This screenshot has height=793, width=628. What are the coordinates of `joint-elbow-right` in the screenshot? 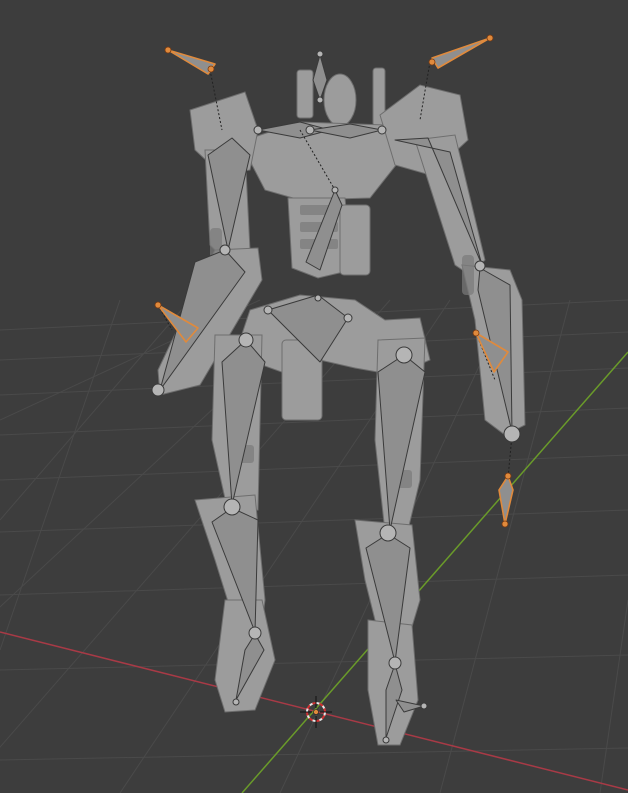 It's located at (480, 266).